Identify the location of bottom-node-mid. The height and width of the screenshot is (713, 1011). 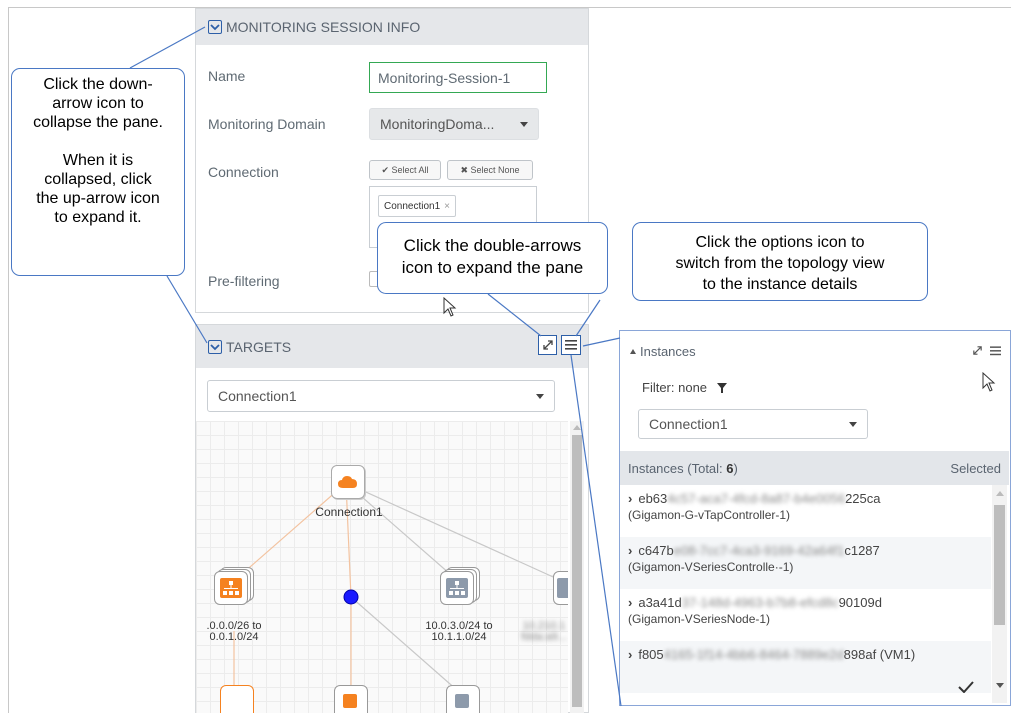
(351, 699).